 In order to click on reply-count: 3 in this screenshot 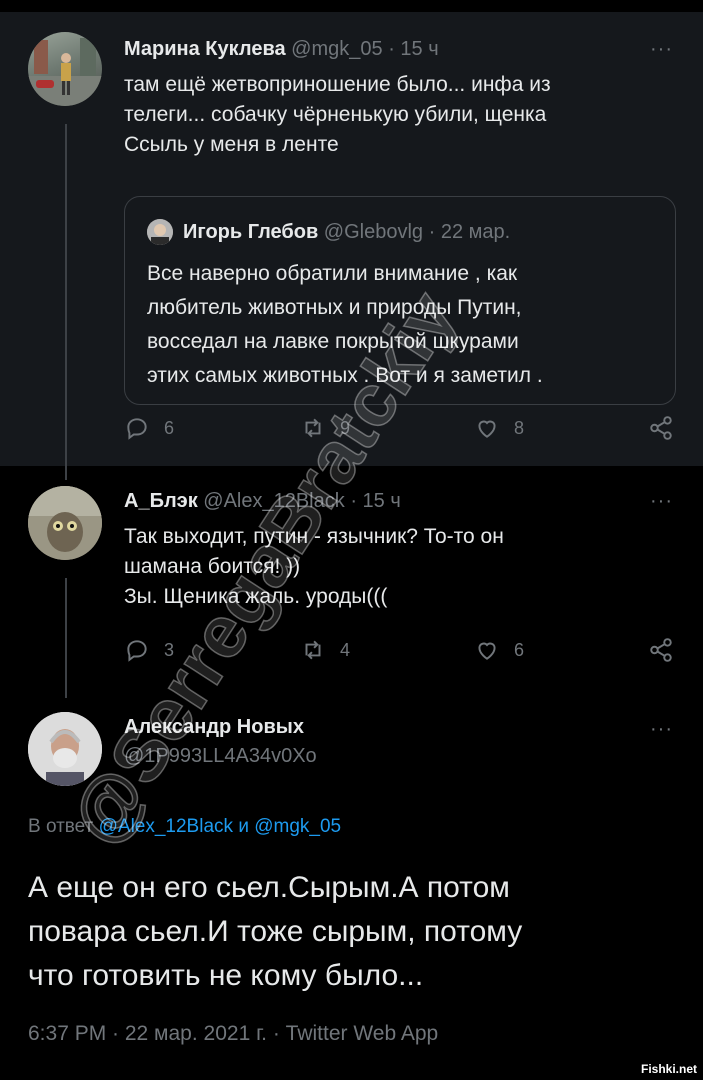, I will do `click(169, 649)`.